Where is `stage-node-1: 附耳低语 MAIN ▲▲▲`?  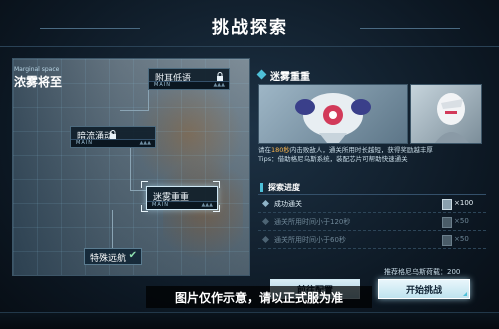
stage-node-1: 附耳低语 MAIN ▲▲▲ is located at coordinates (189, 79).